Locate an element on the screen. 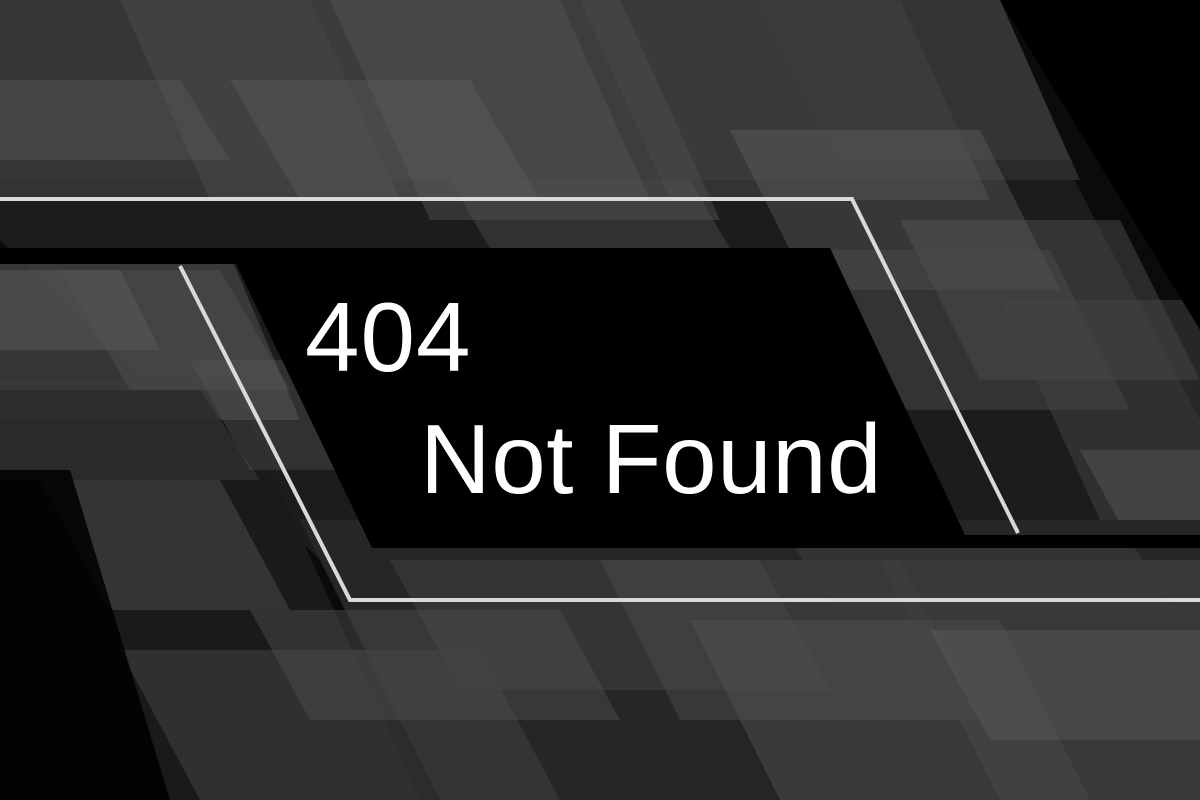  error-code: 404 is located at coordinates (388, 337).